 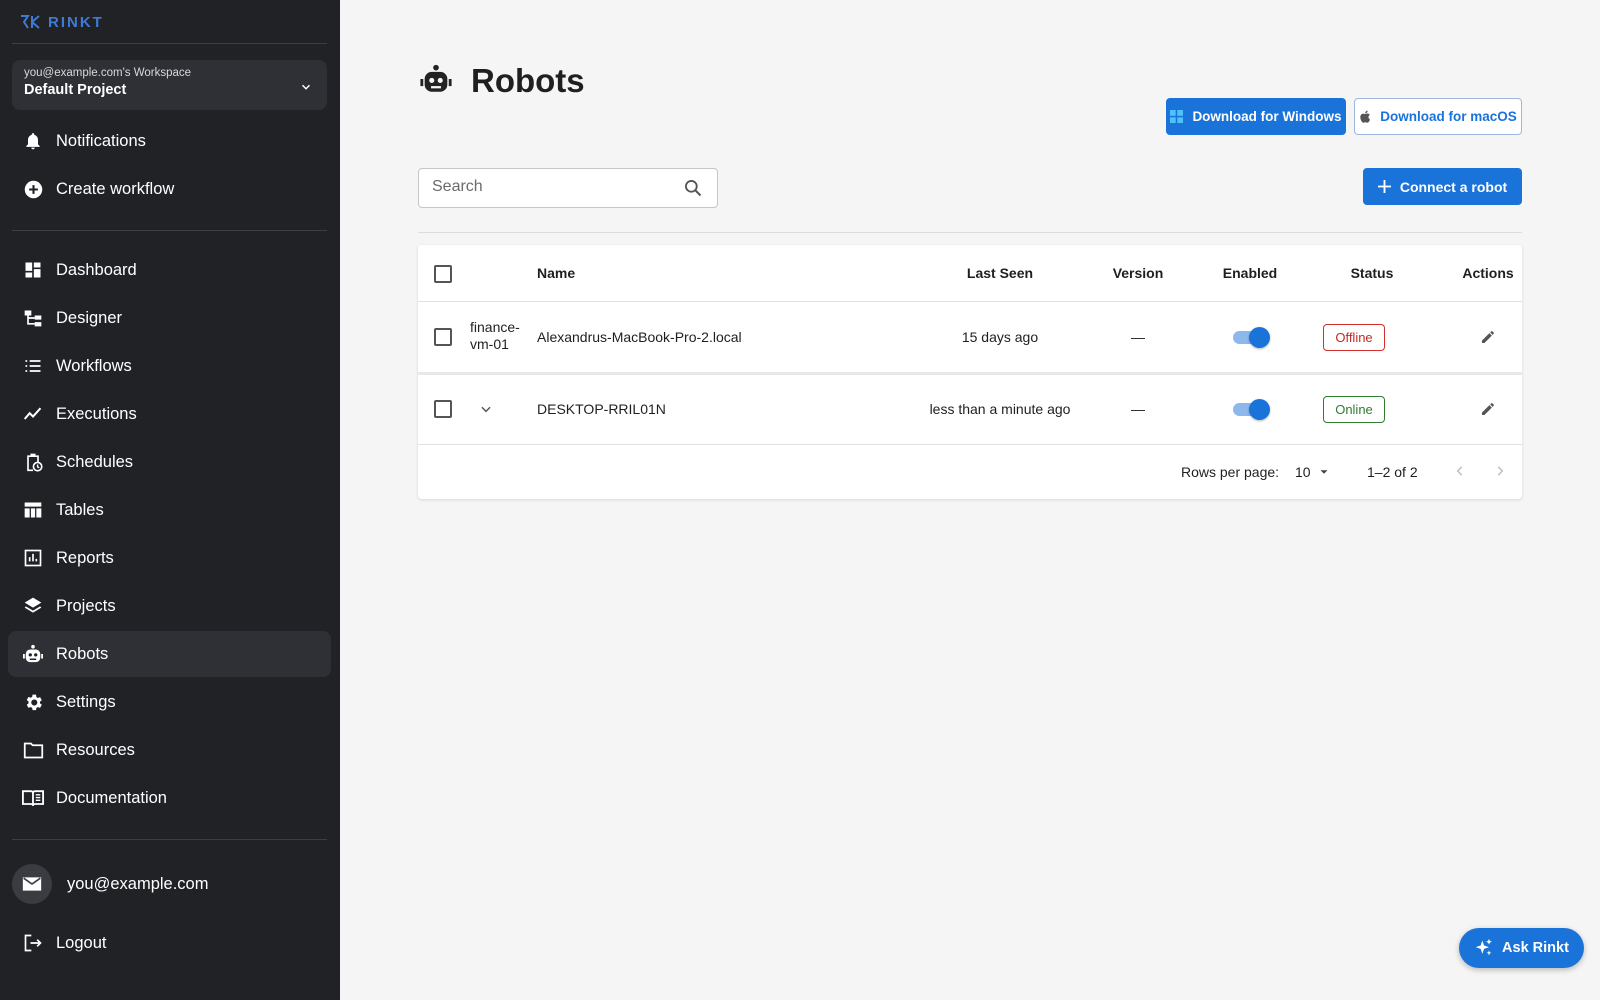 I want to click on table-icon, so click(x=33, y=510).